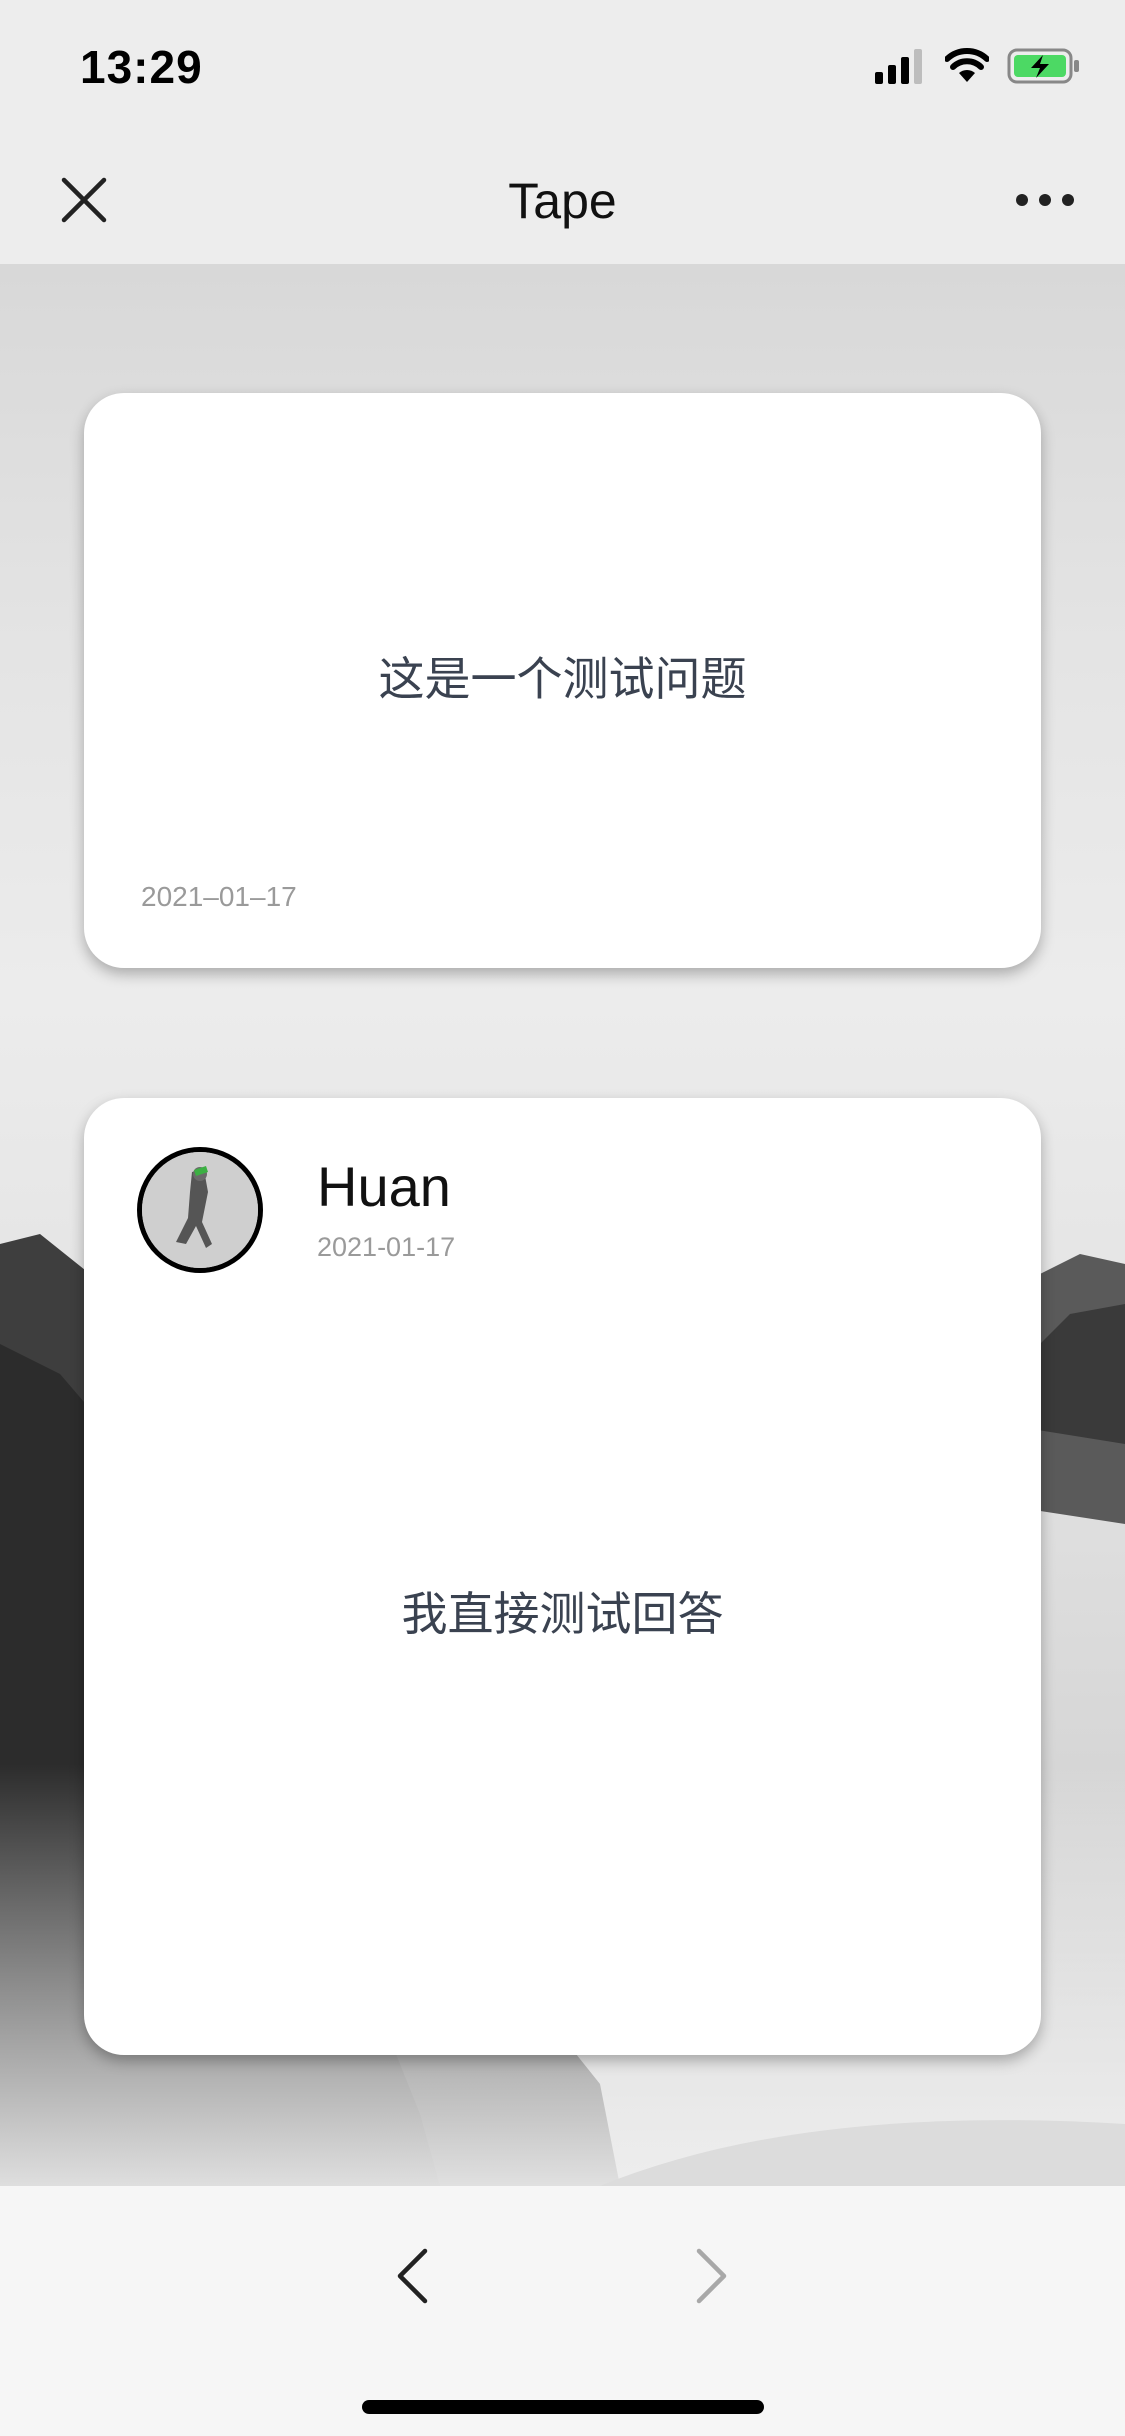 Image resolution: width=1125 pixels, height=2436 pixels. I want to click on chevron-right-icon, so click(711, 2276).